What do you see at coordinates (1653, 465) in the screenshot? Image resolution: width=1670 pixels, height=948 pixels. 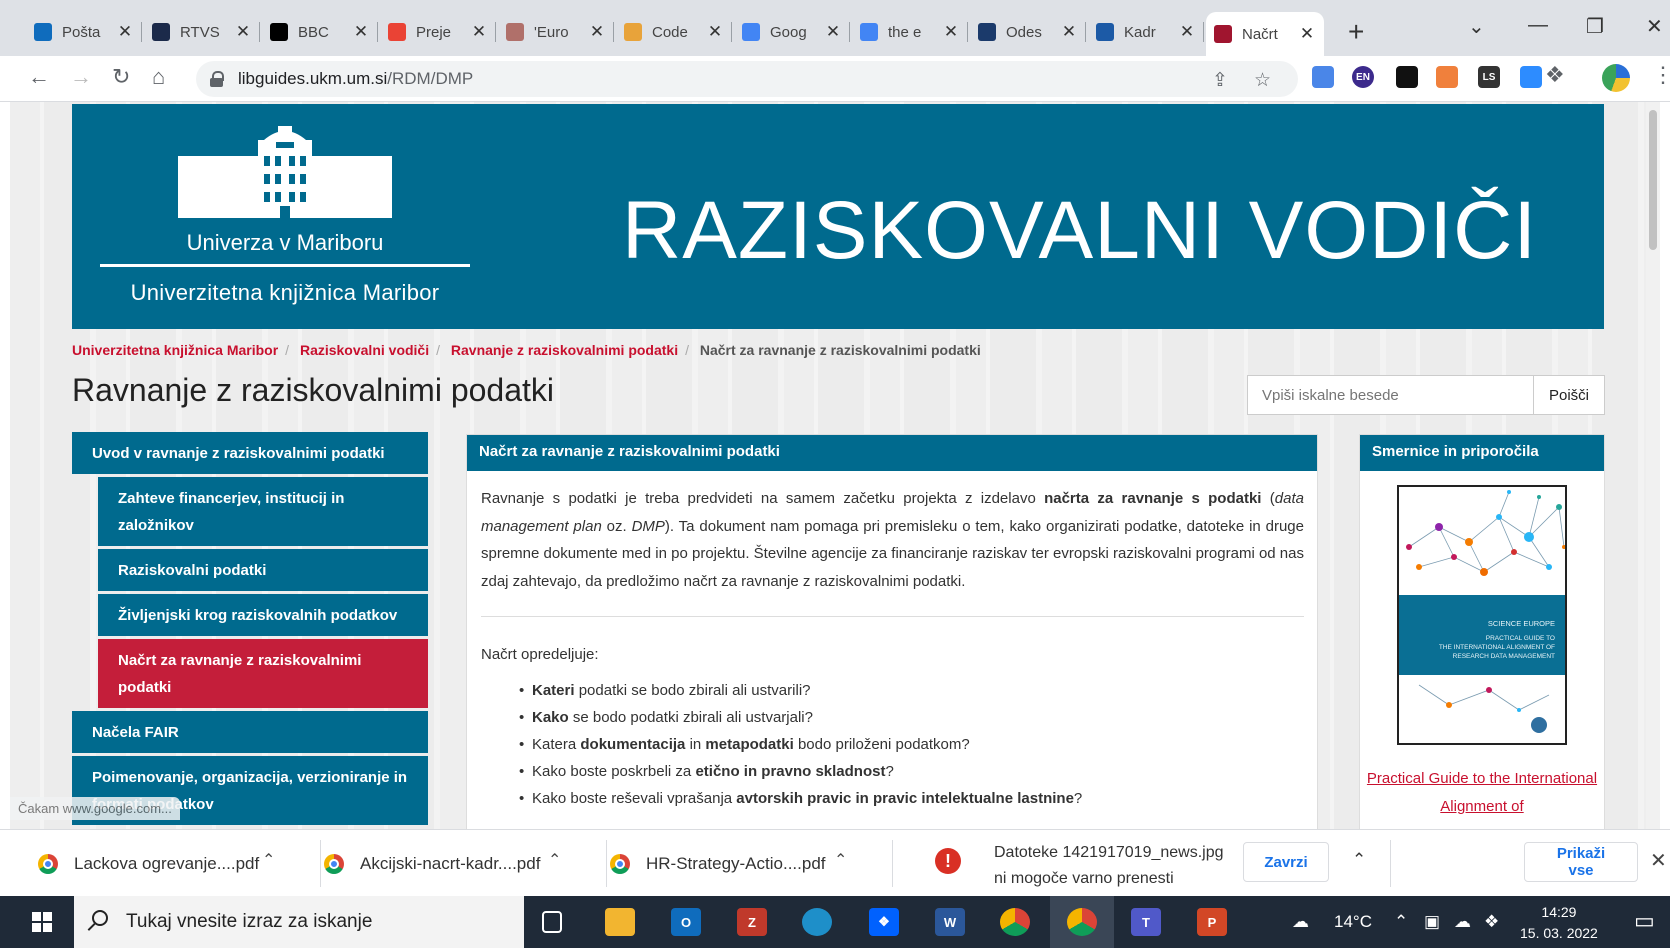 I see `page-scrollbar` at bounding box center [1653, 465].